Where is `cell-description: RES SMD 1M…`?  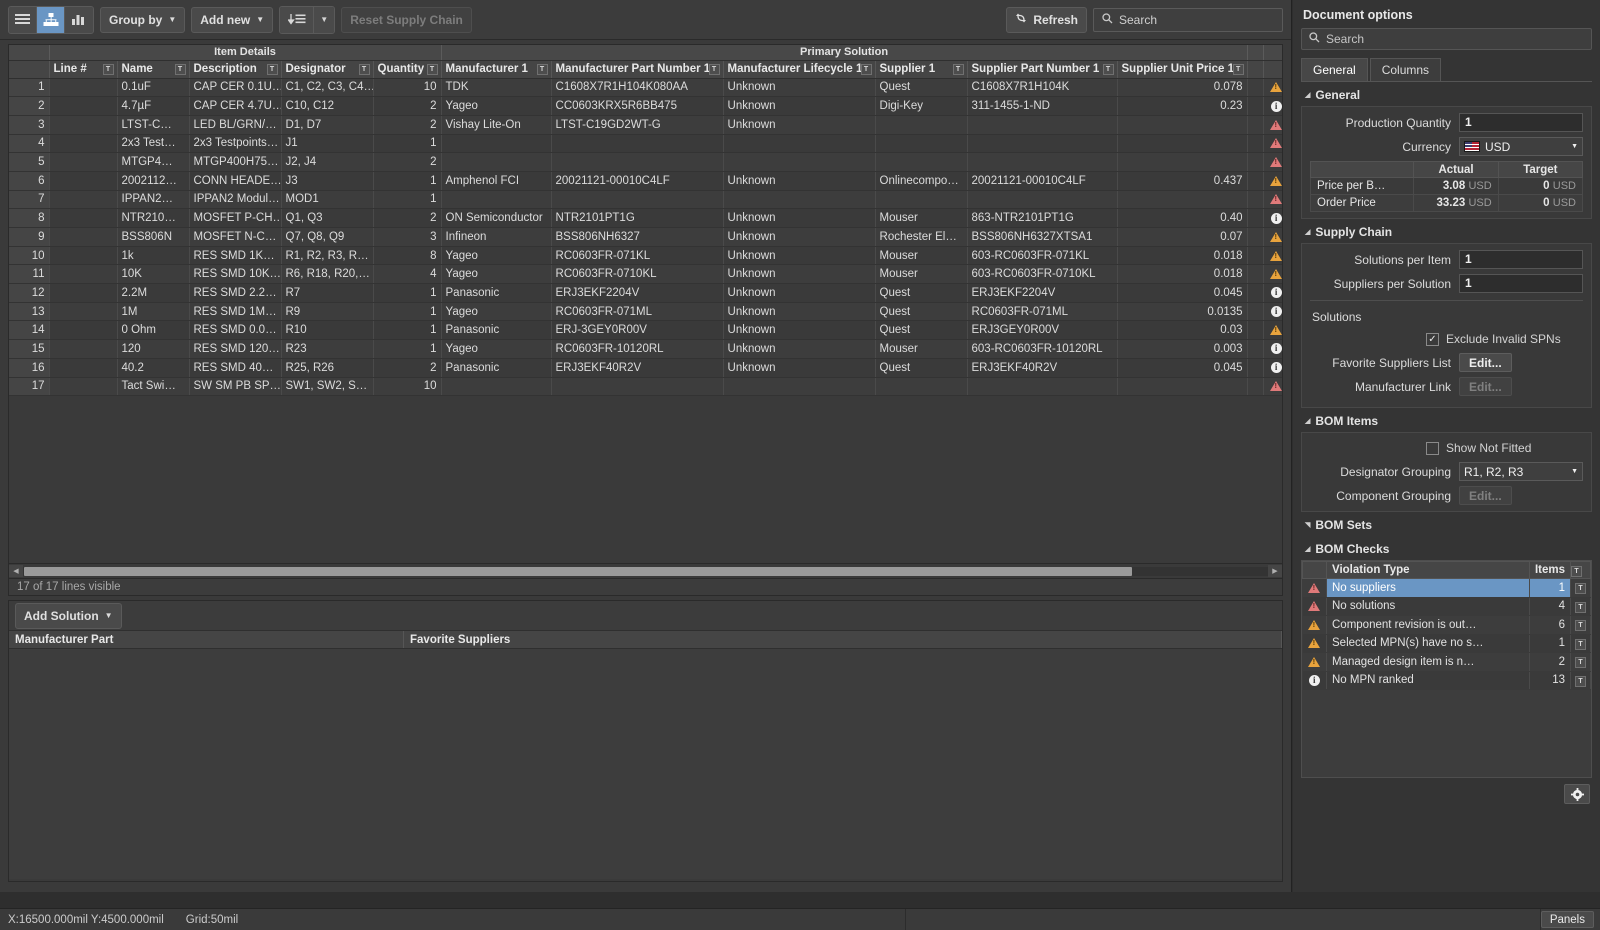 cell-description: RES SMD 1M… is located at coordinates (235, 312).